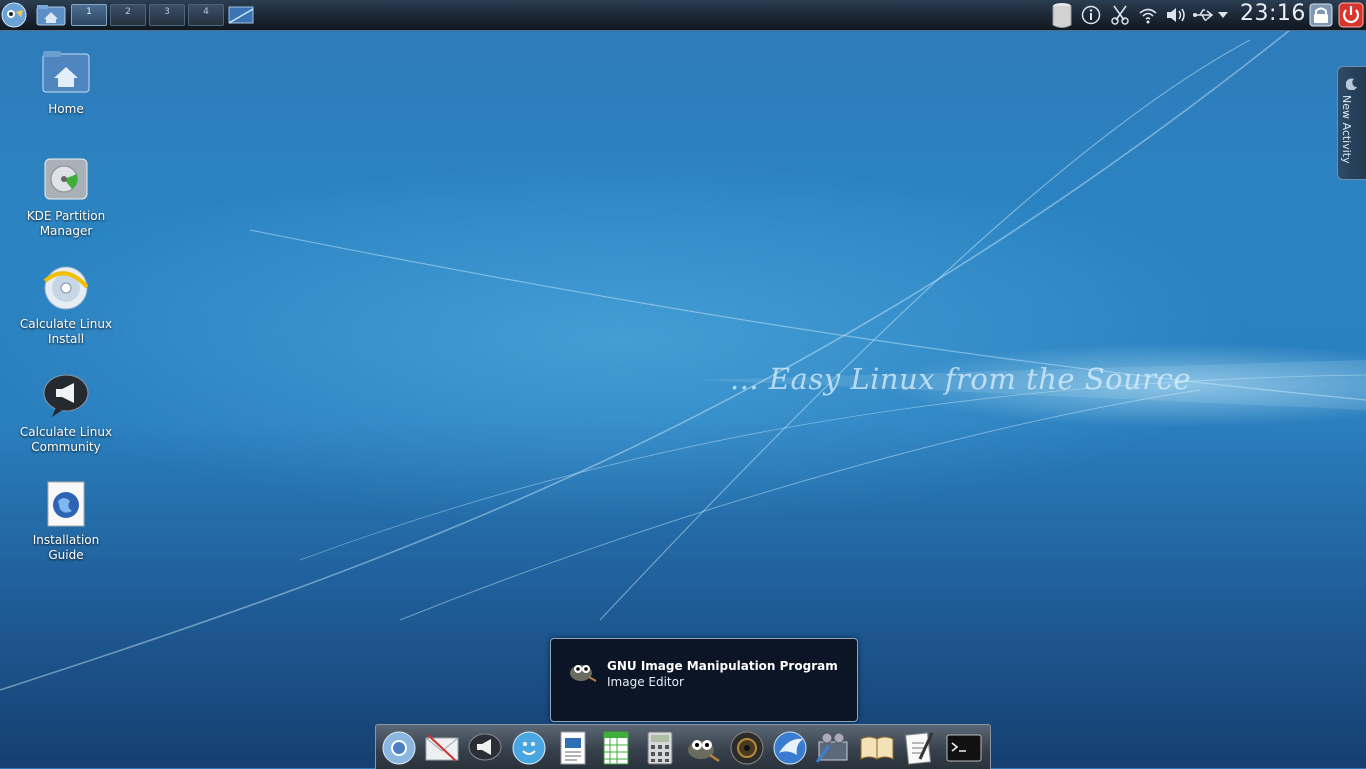  What do you see at coordinates (722, 666) in the screenshot?
I see `tooltip-title: GNU Image Manipulation Program` at bounding box center [722, 666].